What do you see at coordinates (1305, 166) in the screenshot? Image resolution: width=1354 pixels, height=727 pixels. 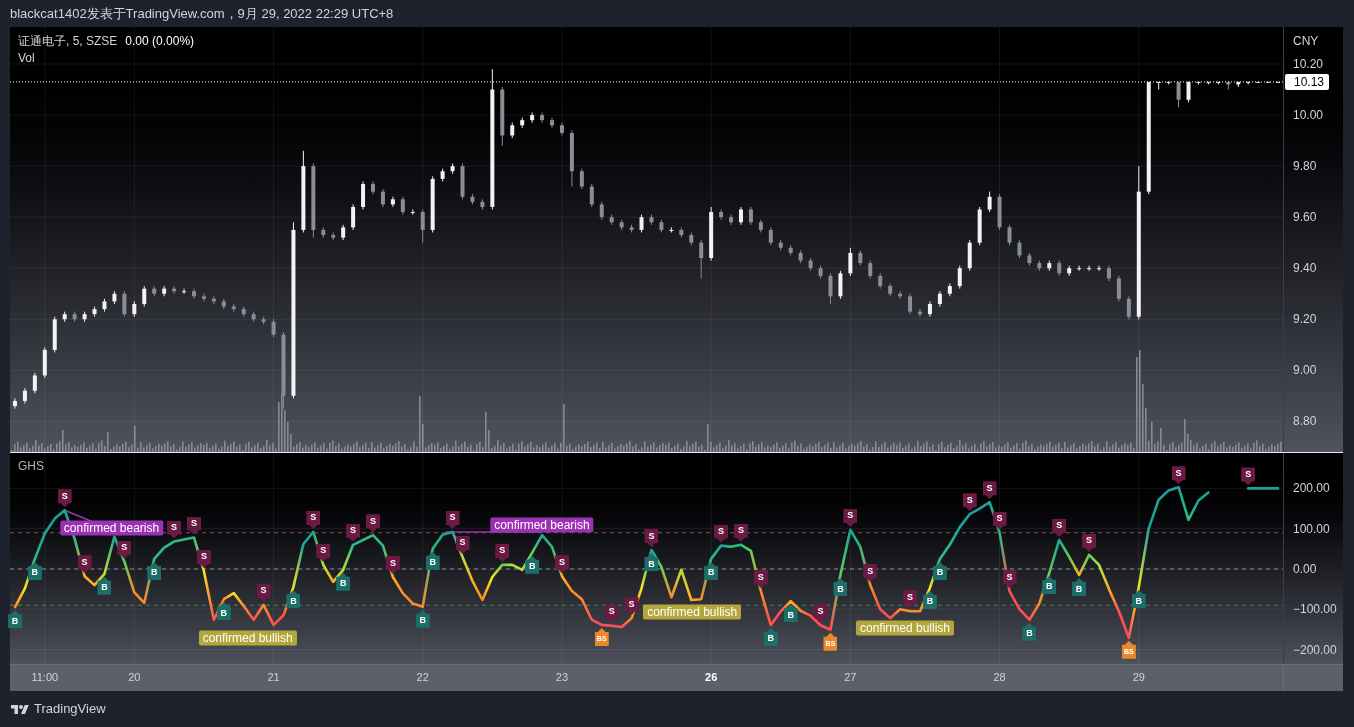 I see `price-axis-label: 9.80` at bounding box center [1305, 166].